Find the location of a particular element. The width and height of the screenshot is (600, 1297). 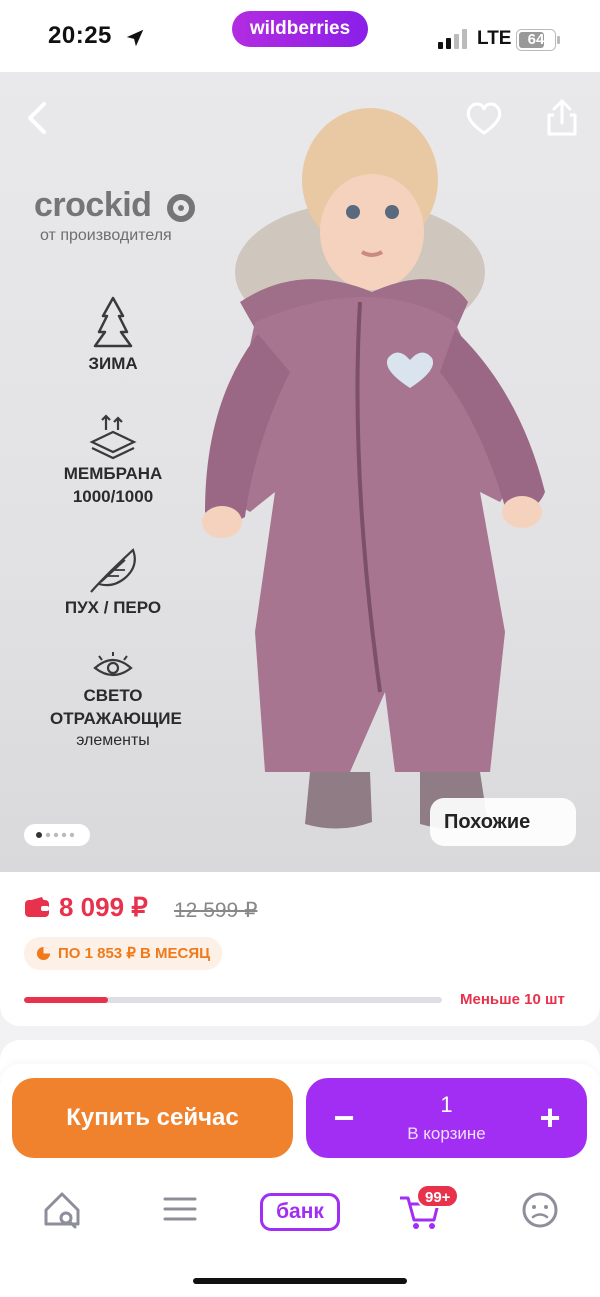

stock-bar-fill is located at coordinates (66, 1000).